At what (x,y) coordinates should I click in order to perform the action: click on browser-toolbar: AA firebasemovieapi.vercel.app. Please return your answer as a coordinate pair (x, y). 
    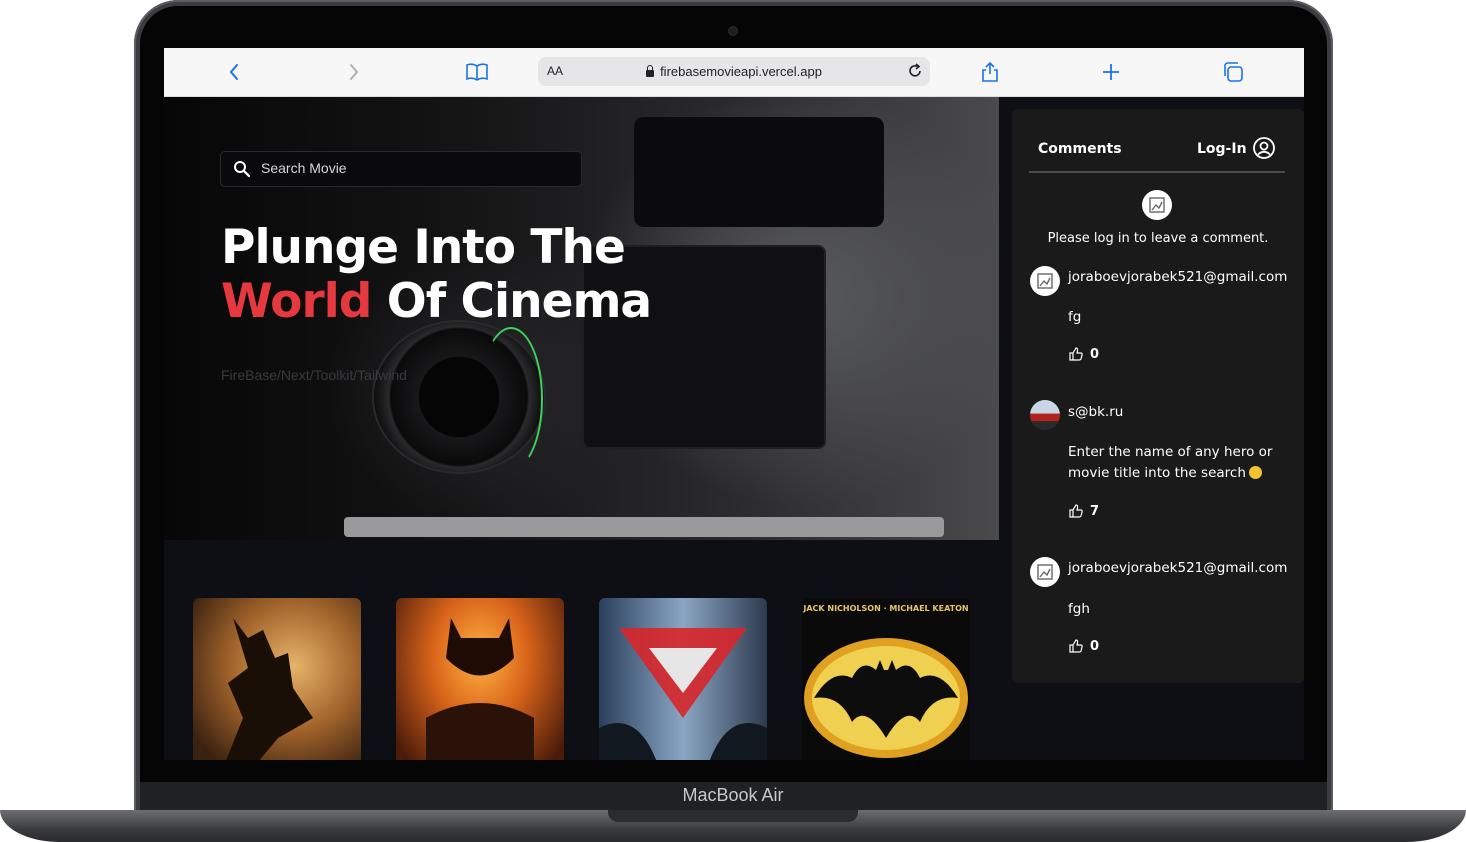
    Looking at the image, I should click on (734, 72).